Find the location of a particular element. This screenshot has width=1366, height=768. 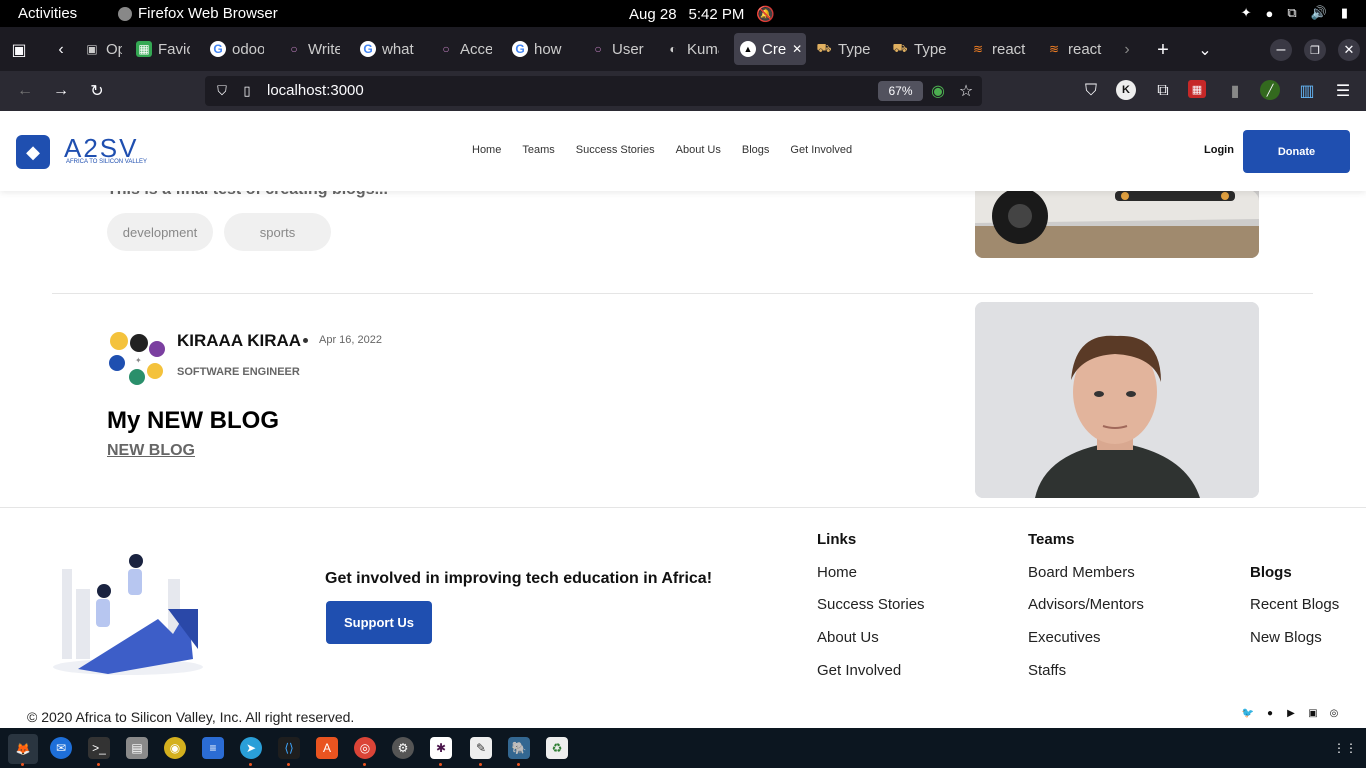

list-tabs-icon: ⌄ is located at coordinates (1205, 50).